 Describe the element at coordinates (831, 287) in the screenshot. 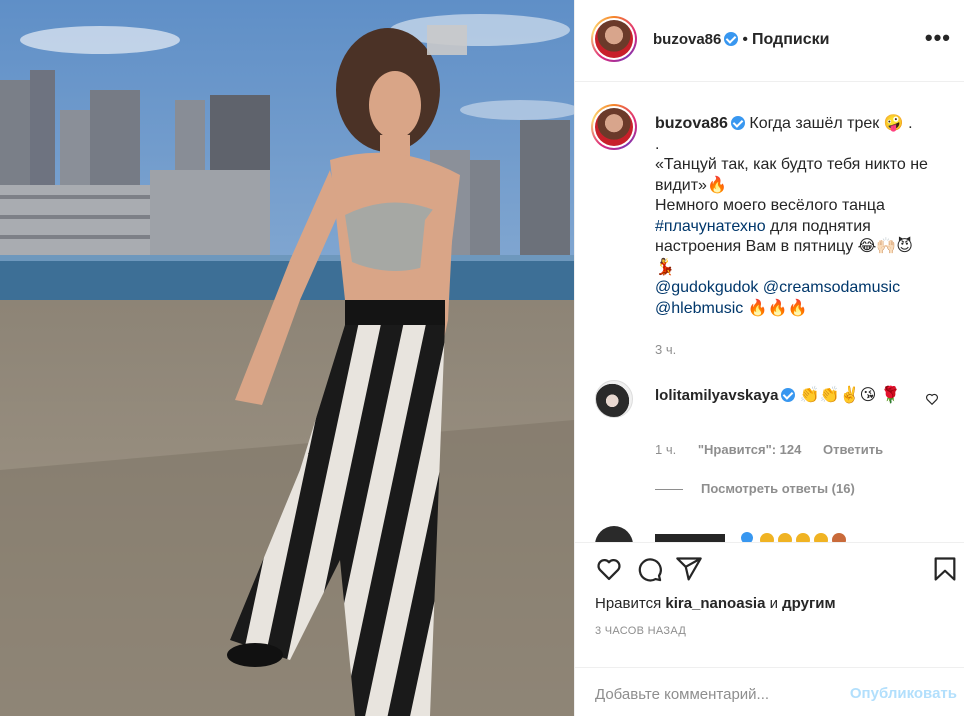

I see `mention-link-creamsodamusic: @creamsodamusic` at that location.